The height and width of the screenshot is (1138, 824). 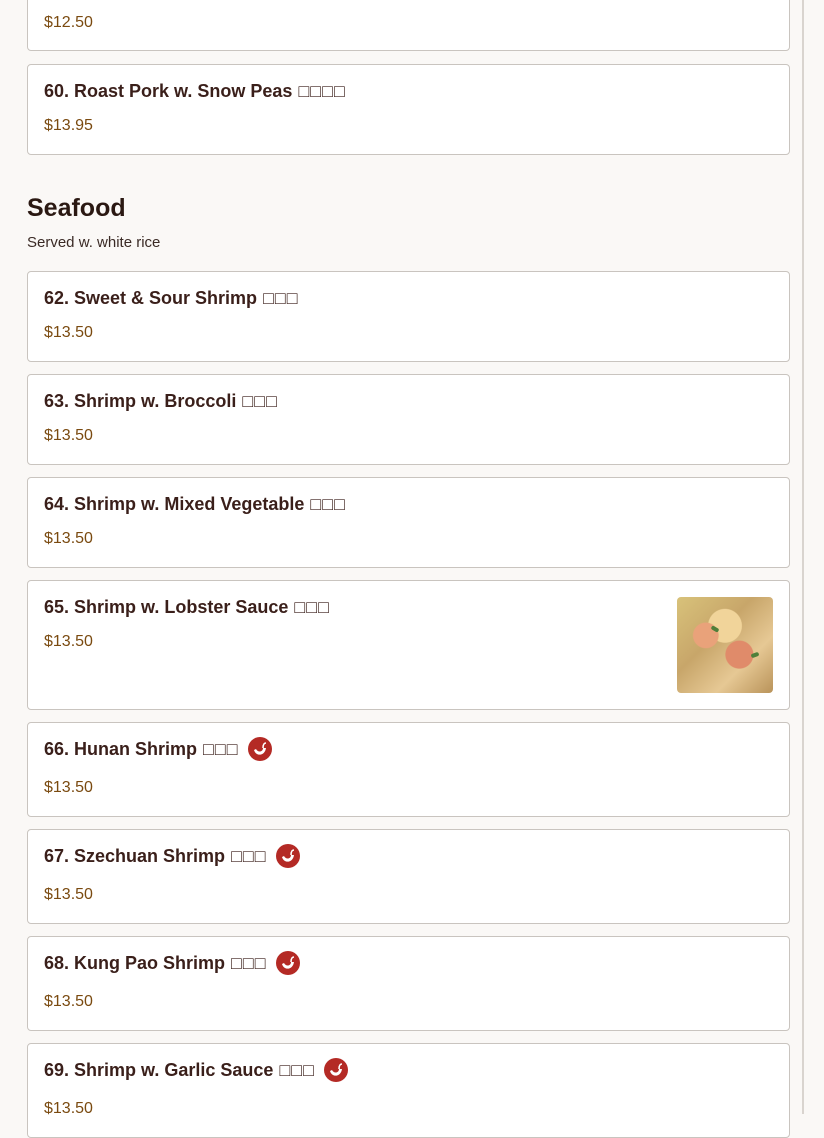 I want to click on item-name: 60. Roast Pork w. Snow Peas, so click(x=168, y=91).